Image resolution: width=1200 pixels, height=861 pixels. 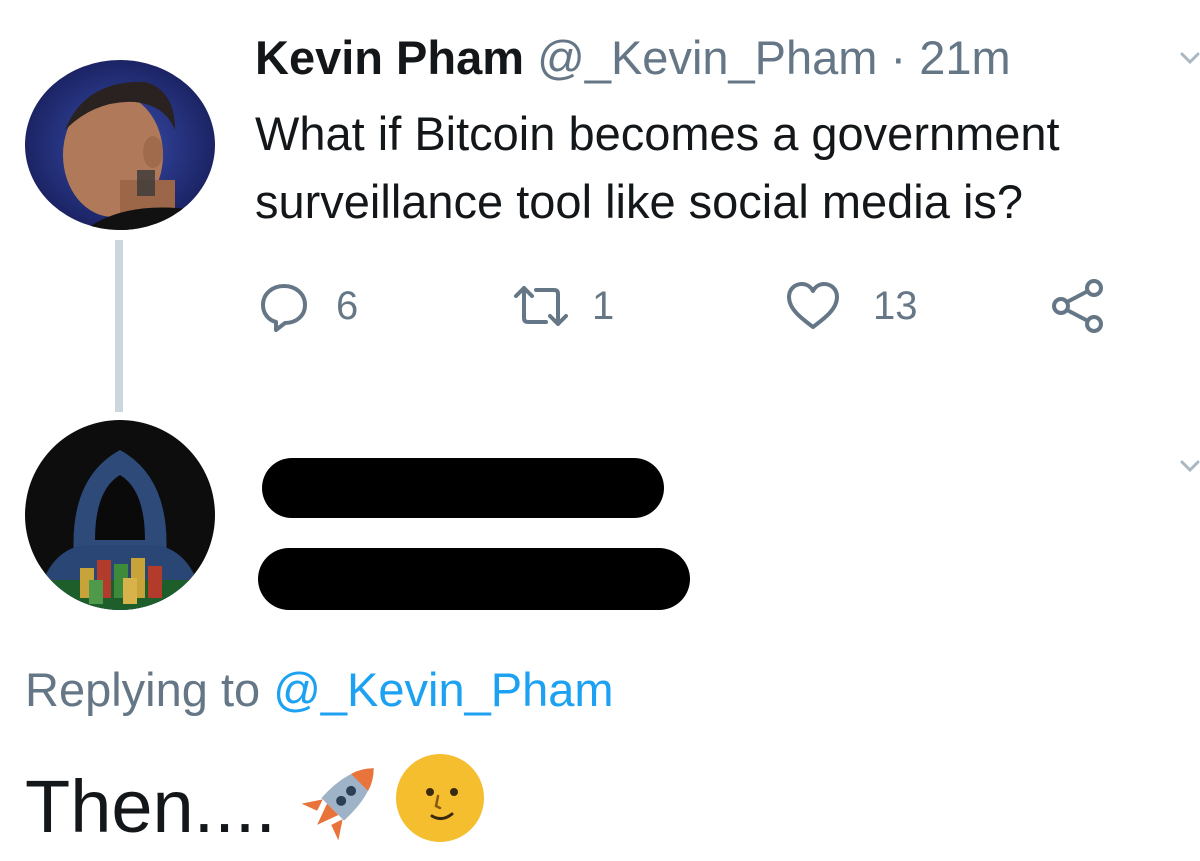 What do you see at coordinates (964, 57) in the screenshot?
I see `tweet-time: 21m` at bounding box center [964, 57].